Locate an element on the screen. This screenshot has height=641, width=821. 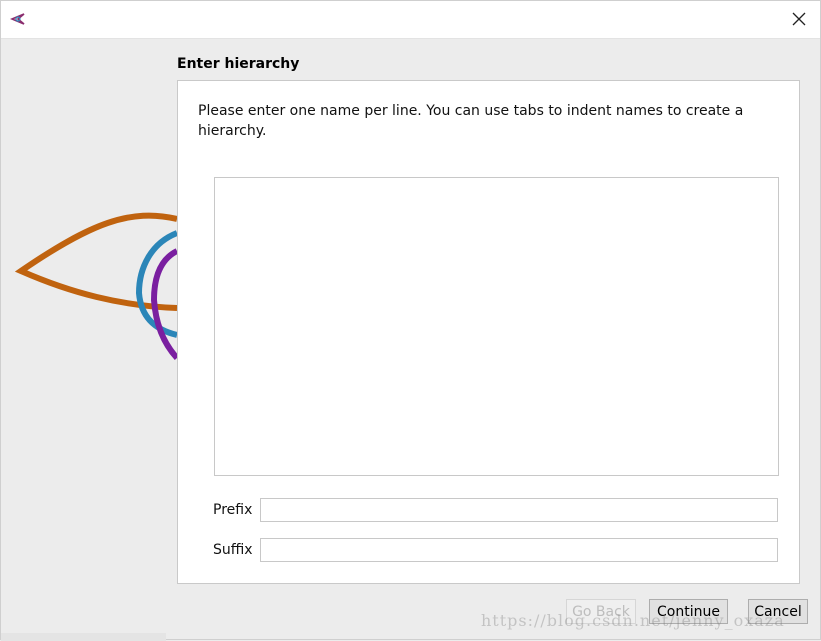
prefix-row: Prefix is located at coordinates (495, 510).